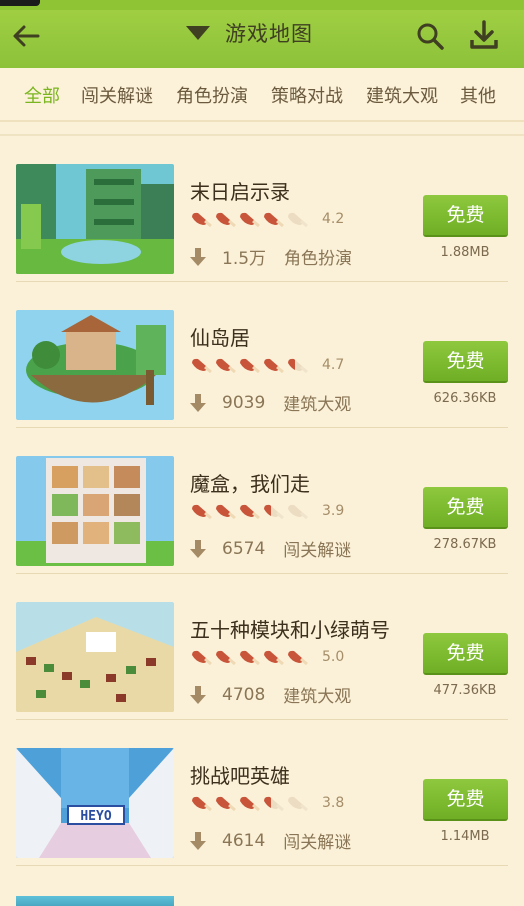 This screenshot has width=524, height=906. What do you see at coordinates (402, 95) in the screenshot?
I see `tab-building: 建筑大观` at bounding box center [402, 95].